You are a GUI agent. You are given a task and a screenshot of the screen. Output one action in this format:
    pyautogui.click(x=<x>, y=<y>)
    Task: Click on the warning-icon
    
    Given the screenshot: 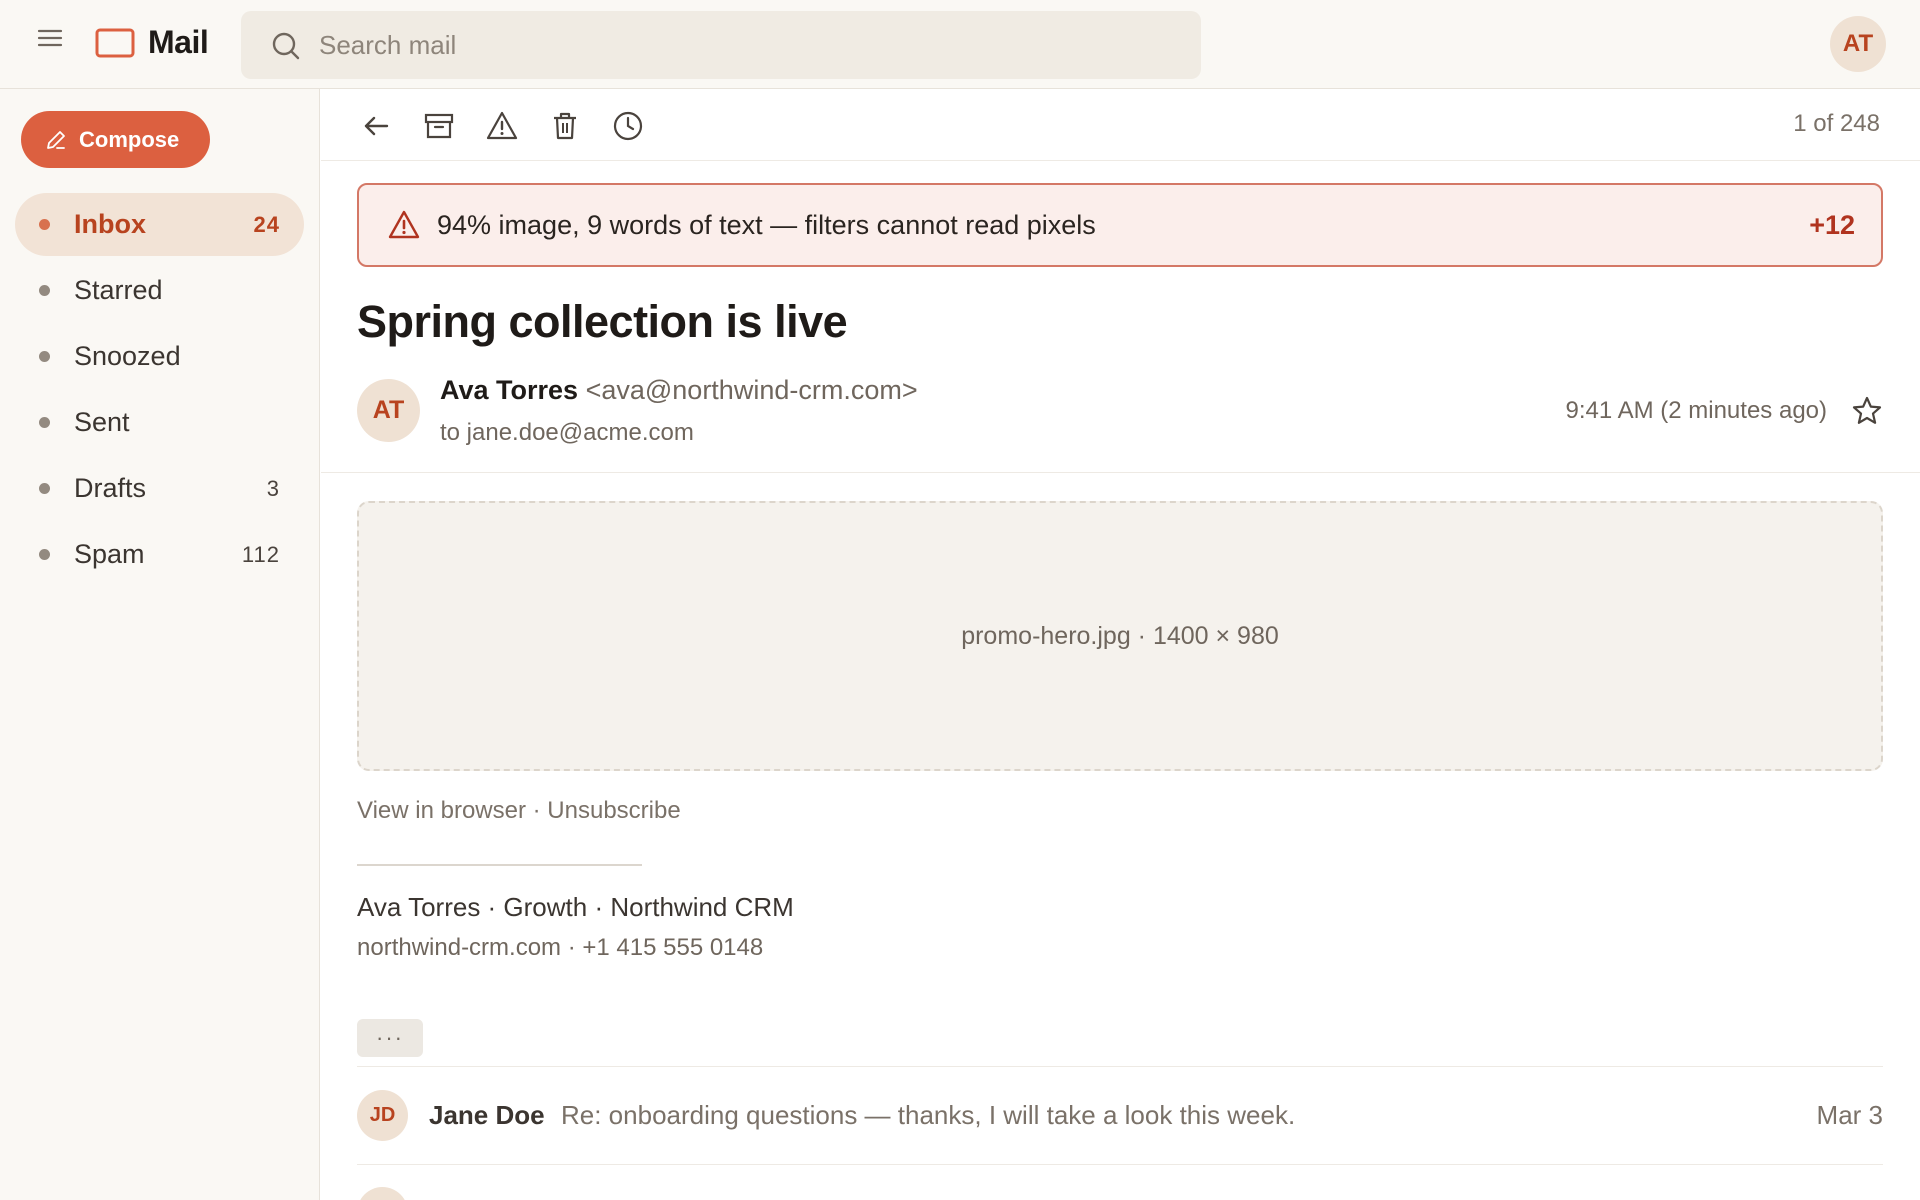 What is the action you would take?
    pyautogui.click(x=404, y=225)
    